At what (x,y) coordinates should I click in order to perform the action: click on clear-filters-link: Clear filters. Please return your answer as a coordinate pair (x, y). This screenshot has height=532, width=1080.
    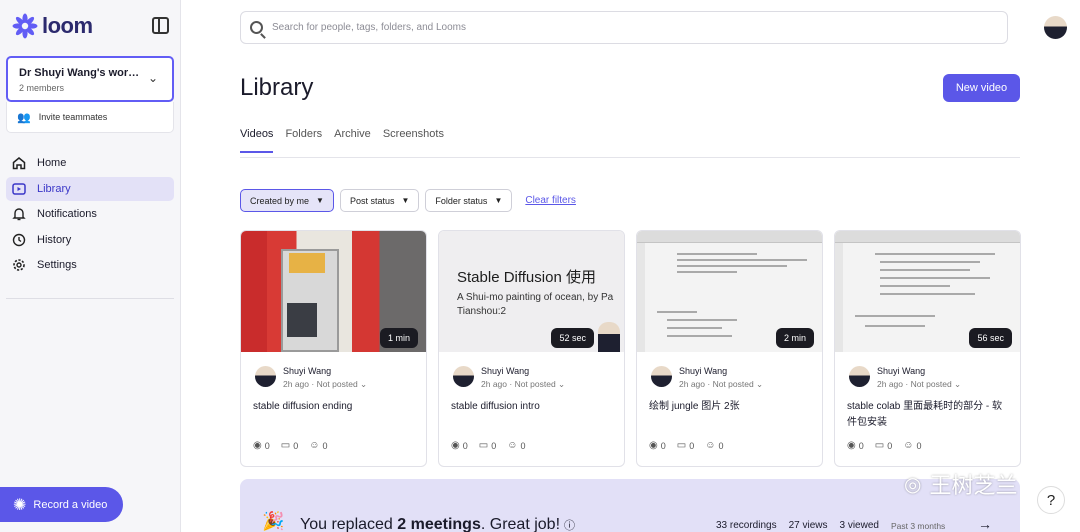
    Looking at the image, I should click on (550, 200).